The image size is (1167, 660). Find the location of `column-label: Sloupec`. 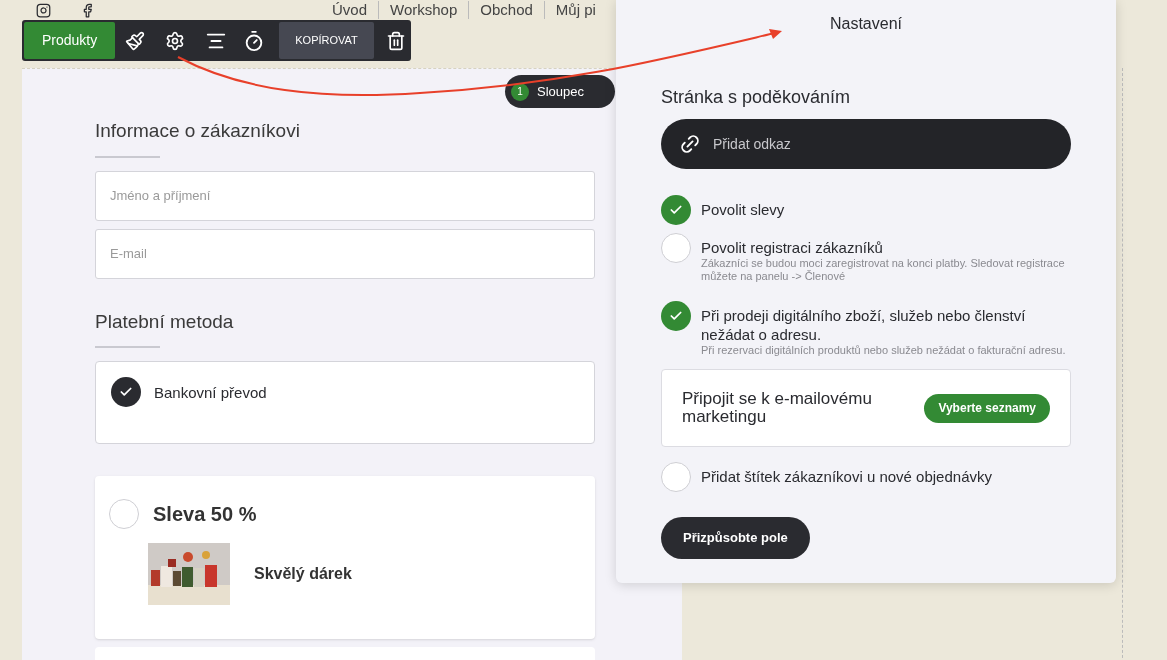

column-label: Sloupec is located at coordinates (560, 91).